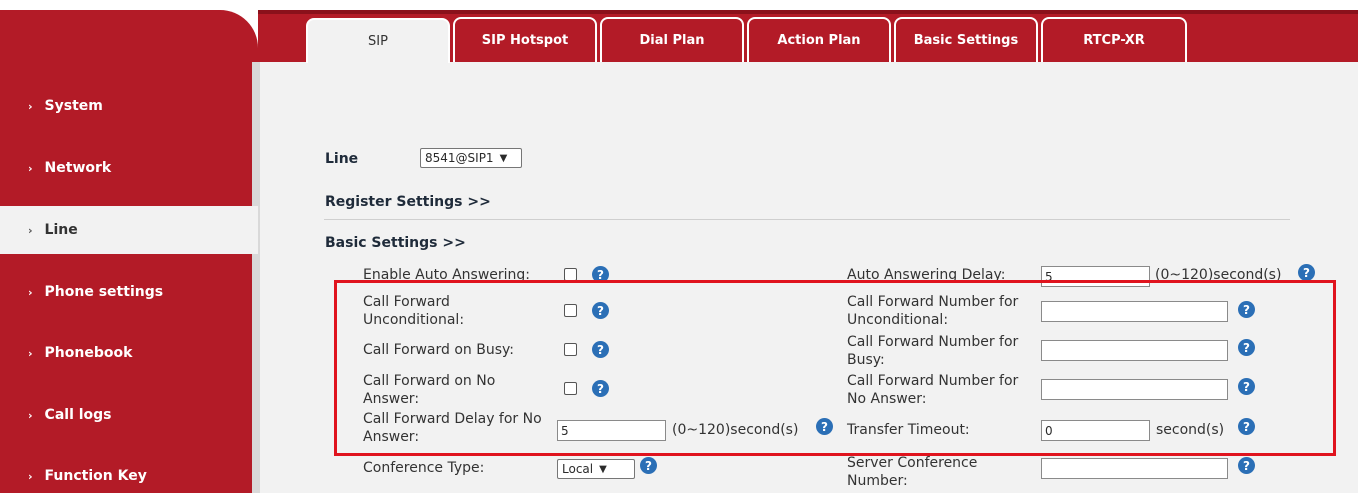  Describe the element at coordinates (1134, 468) in the screenshot. I see `server-conf-input` at that location.